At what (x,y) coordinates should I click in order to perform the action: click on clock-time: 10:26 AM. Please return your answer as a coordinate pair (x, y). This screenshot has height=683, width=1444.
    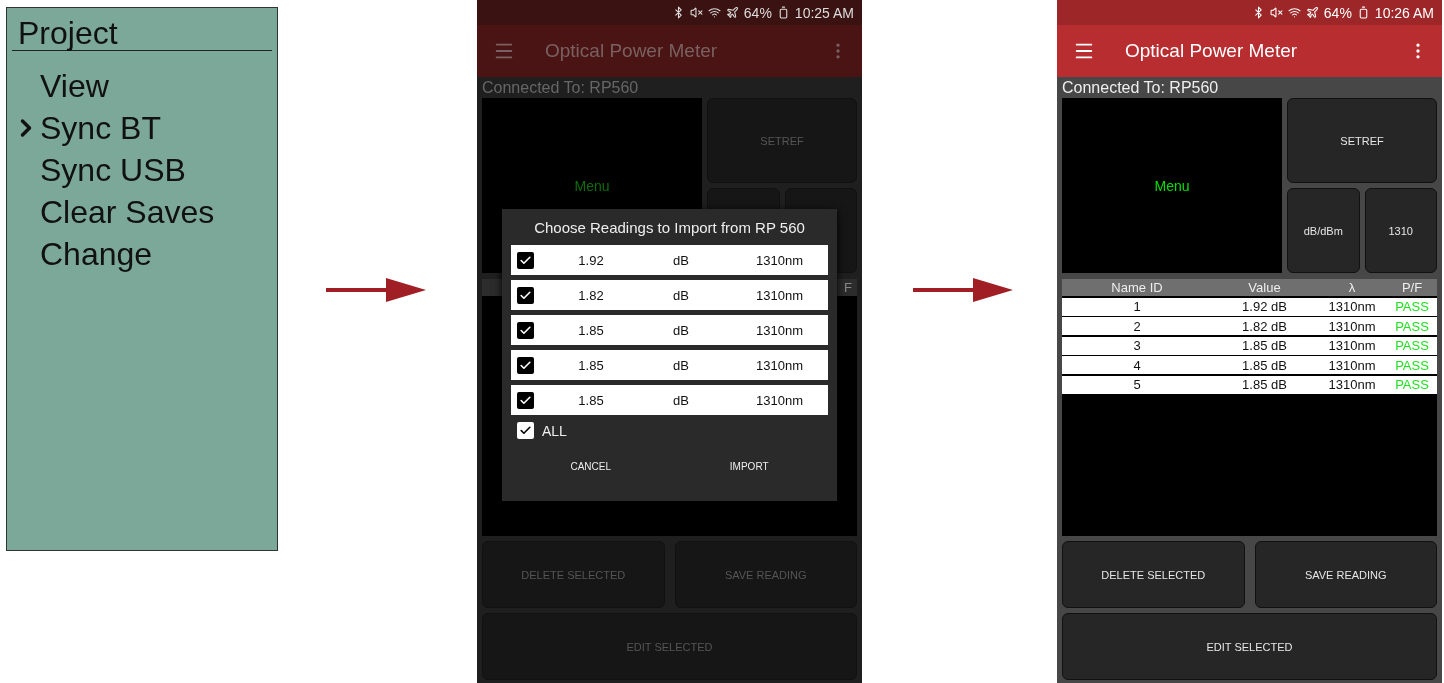
    Looking at the image, I should click on (1404, 12).